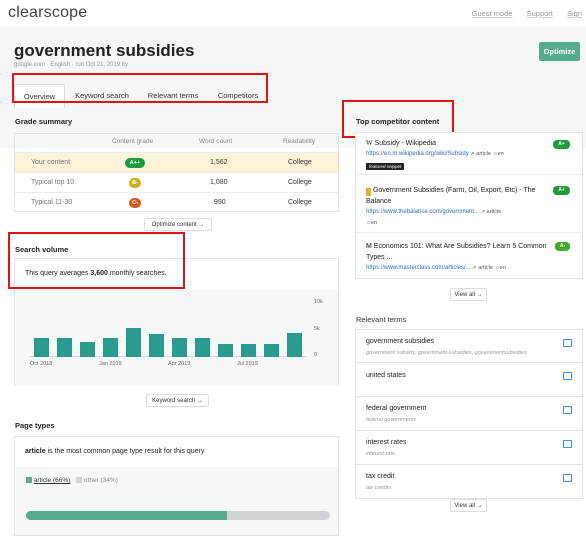 This screenshot has width=586, height=540. Describe the element at coordinates (318, 302) in the screenshot. I see `y-tick-10k: 10k` at that location.